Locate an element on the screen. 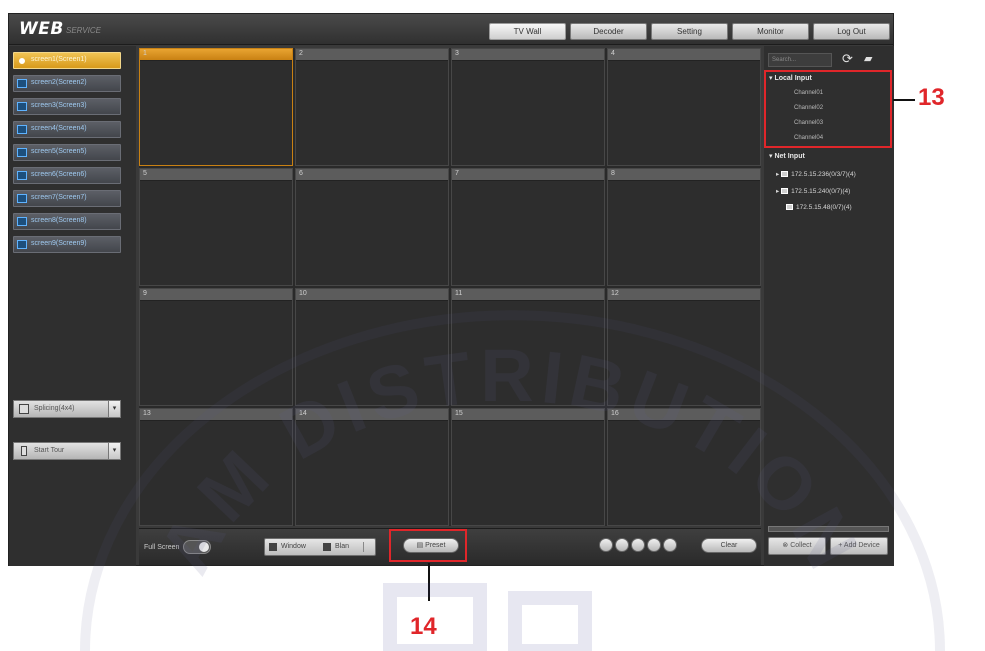 Image resolution: width=985 pixels, height=651 pixels. screen-item-5: screen5(Screen5) is located at coordinates (67, 152).